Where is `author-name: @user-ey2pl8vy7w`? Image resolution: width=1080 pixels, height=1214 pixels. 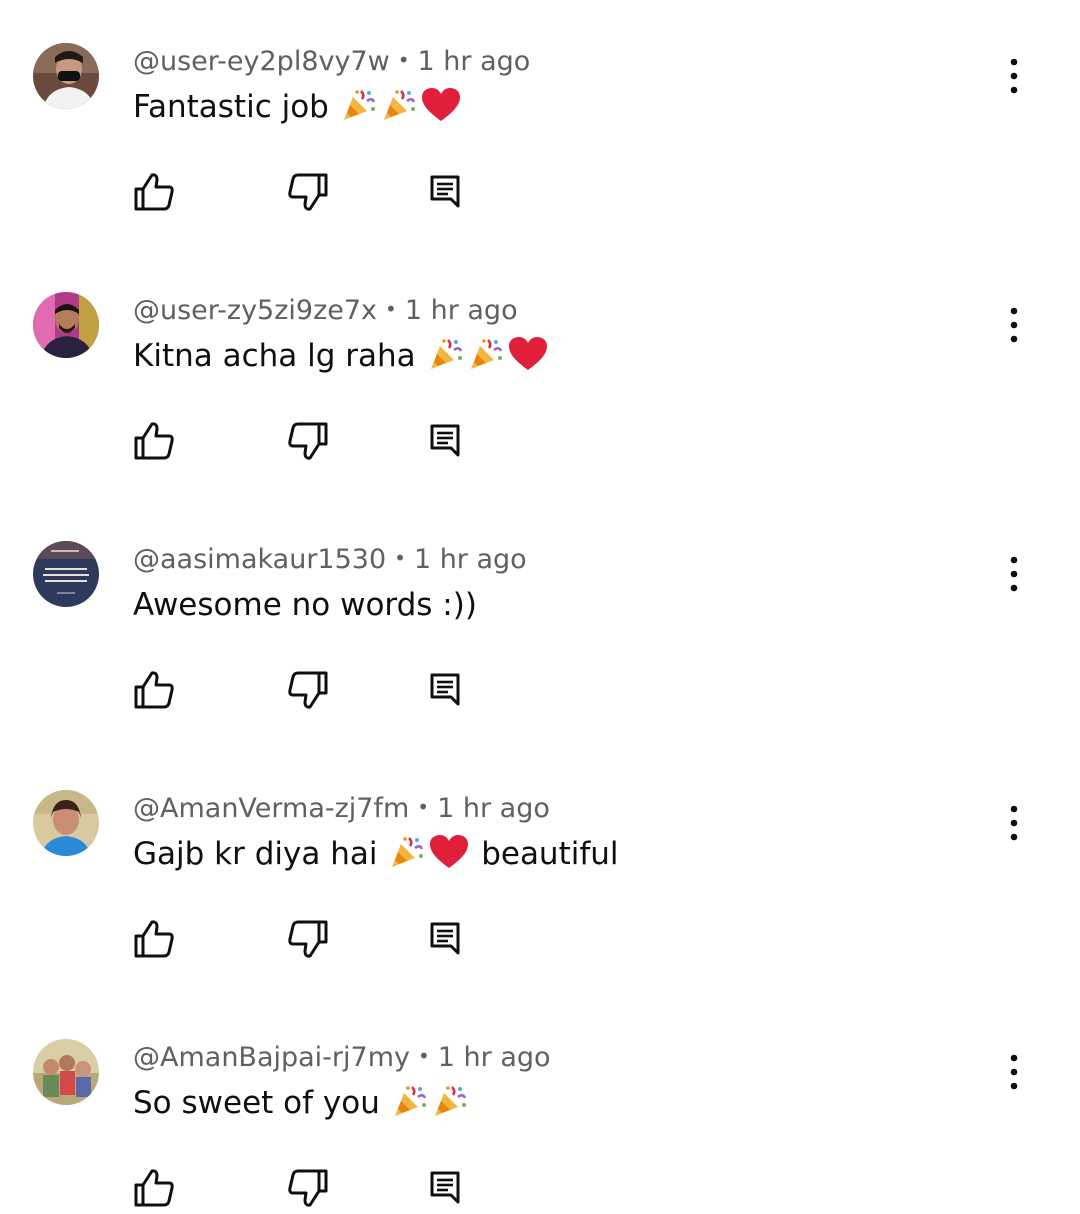
author-name: @user-ey2pl8vy7w is located at coordinates (261, 61).